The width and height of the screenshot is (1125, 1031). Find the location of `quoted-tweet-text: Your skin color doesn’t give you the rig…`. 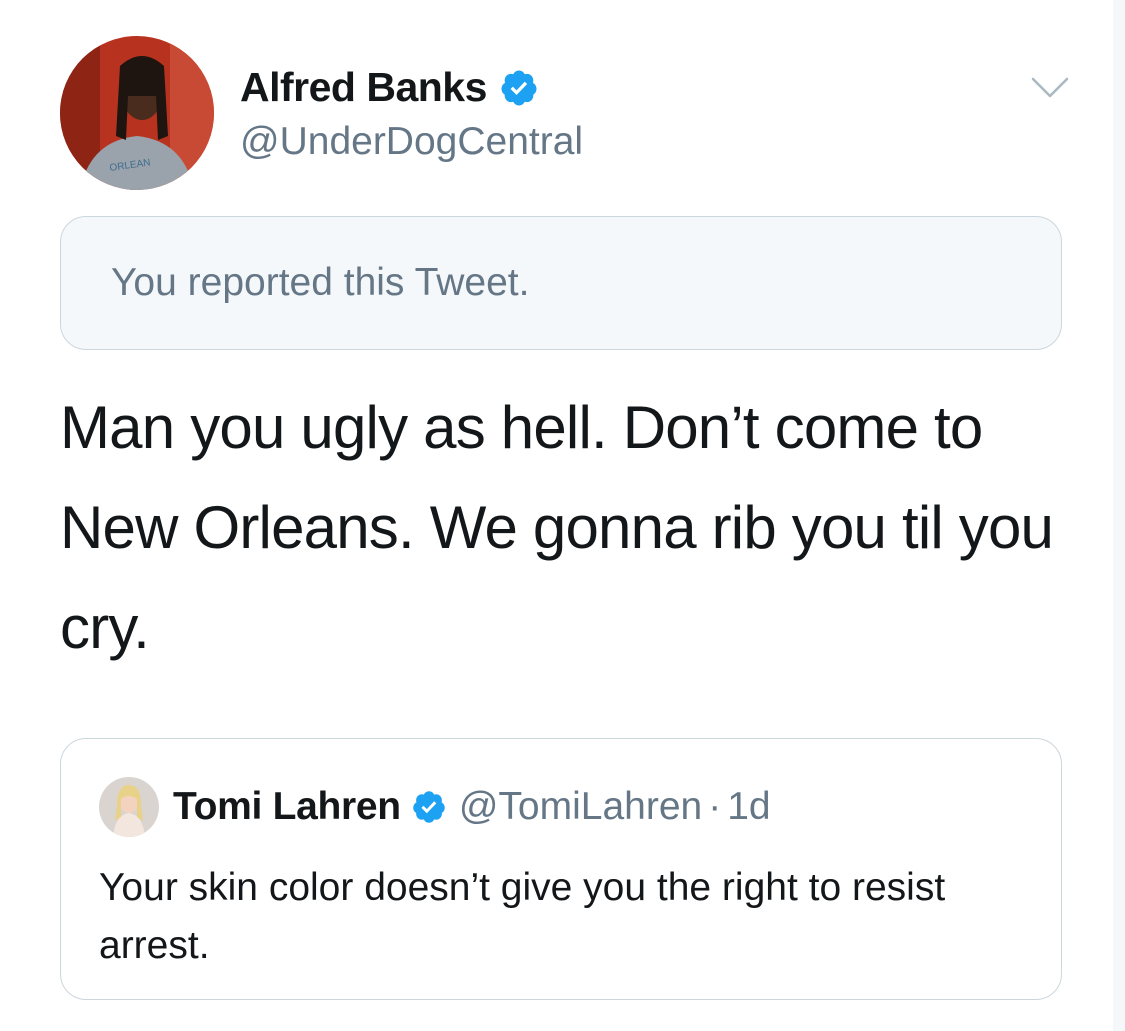

quoted-tweet-text: Your skin color doesn’t give you the rig… is located at coordinates (522, 916).